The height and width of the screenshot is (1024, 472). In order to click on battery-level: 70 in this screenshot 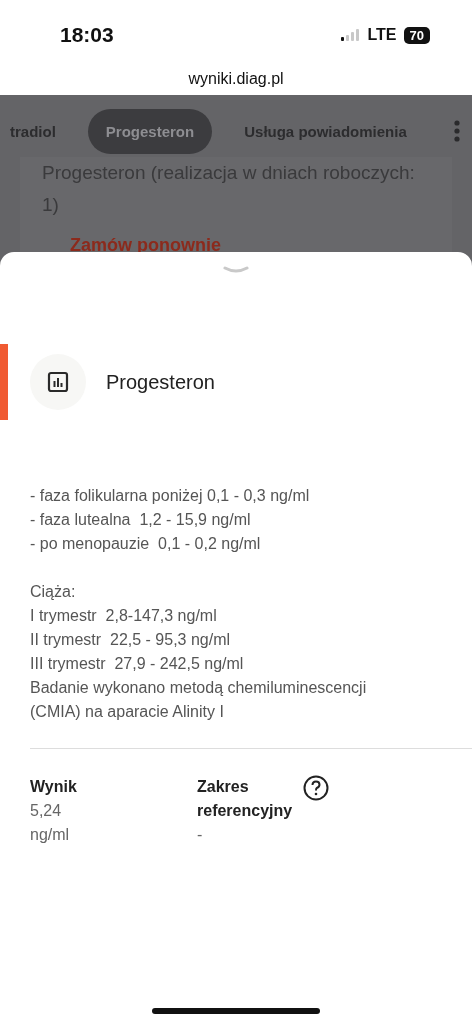, I will do `click(416, 35)`.